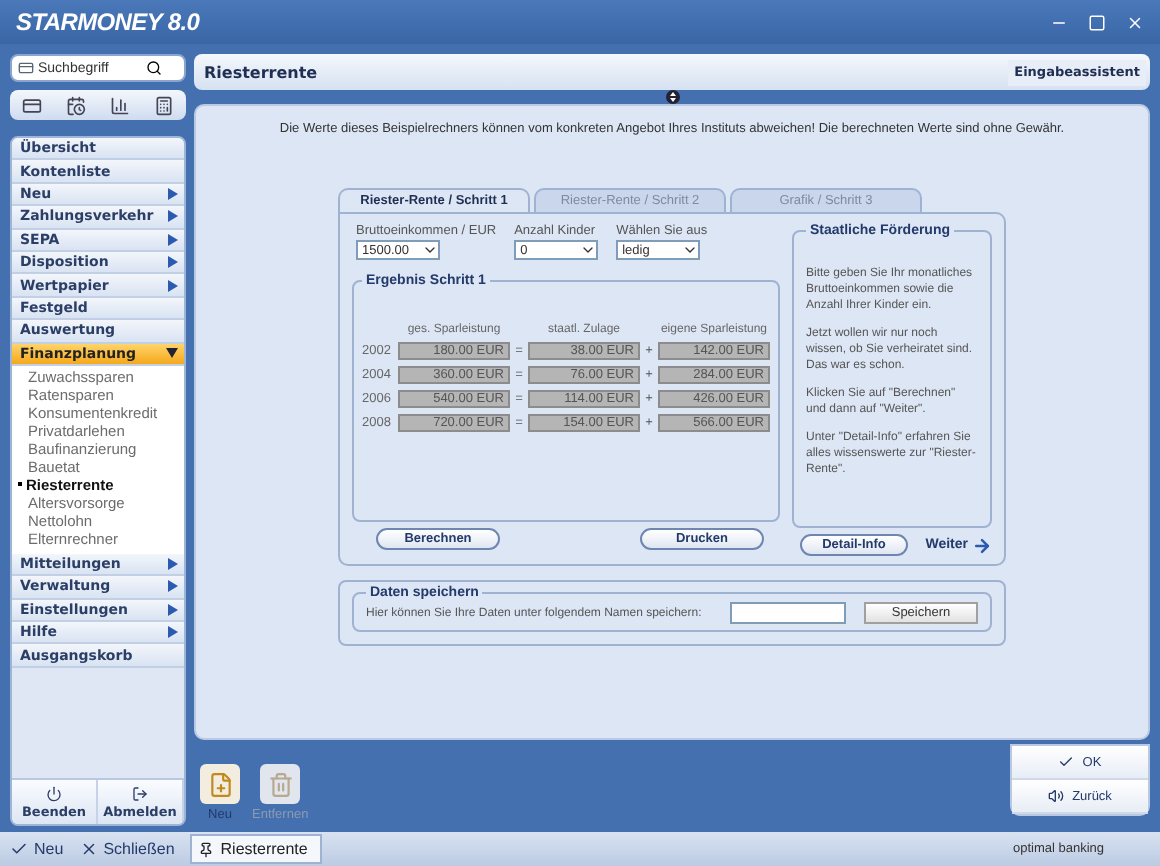  I want to click on calendar-icon, so click(76, 105).